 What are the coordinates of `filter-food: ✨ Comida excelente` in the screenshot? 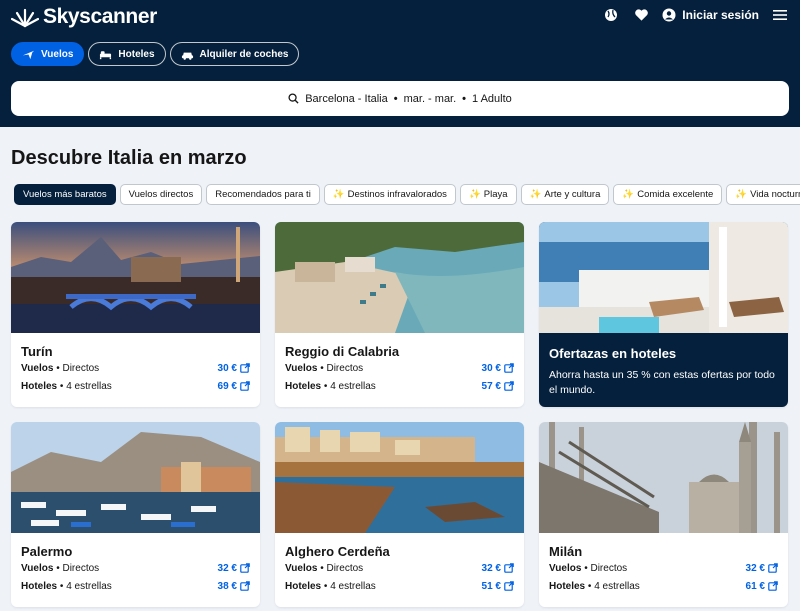 It's located at (668, 194).